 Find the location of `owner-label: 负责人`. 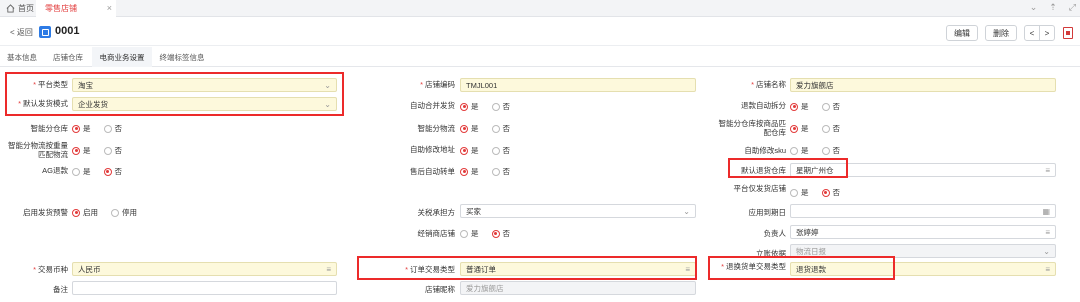

owner-label: 负责人 is located at coordinates (775, 233).